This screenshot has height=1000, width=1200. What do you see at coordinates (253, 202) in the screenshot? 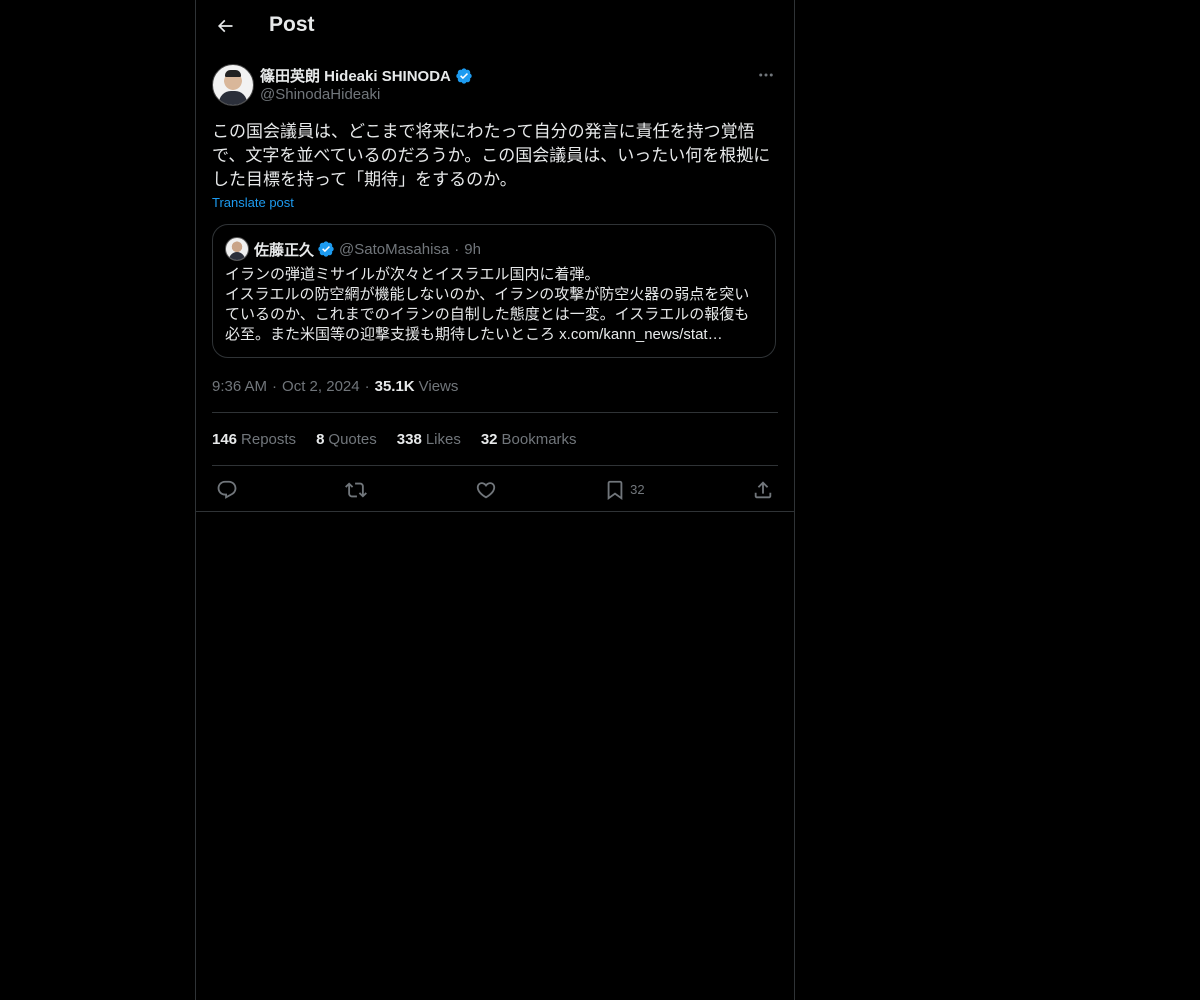
I see `translate-post-link: Translate post` at bounding box center [253, 202].